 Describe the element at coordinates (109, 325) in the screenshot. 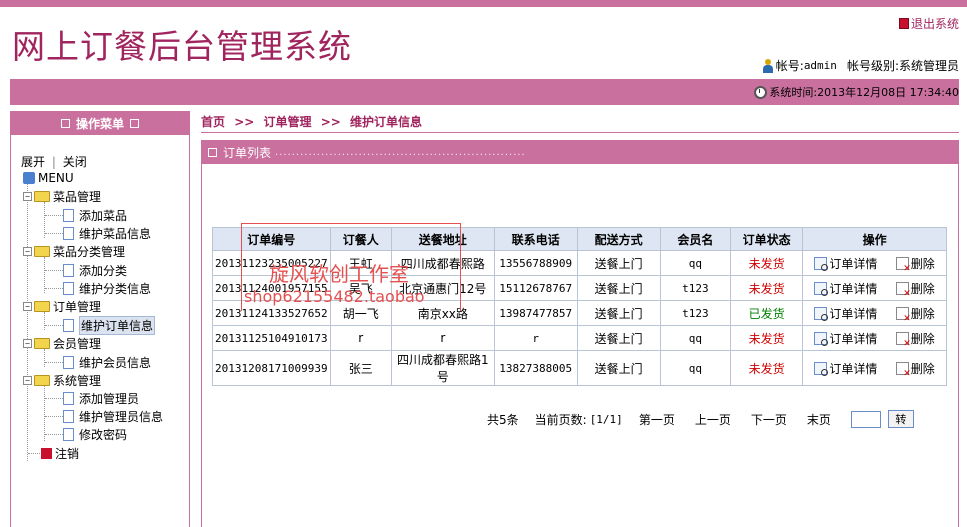

I see `sidebar-item-maintain-orders: 维护订单信息` at that location.